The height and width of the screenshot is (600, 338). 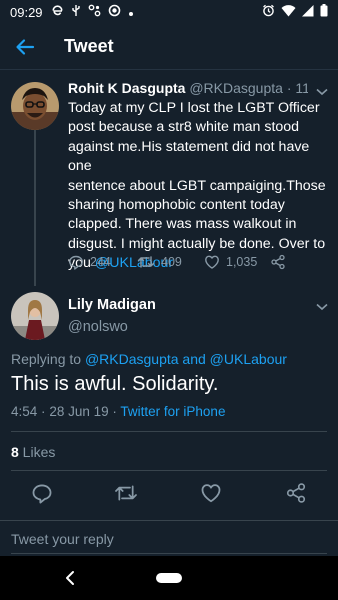 I want to click on replying-and: and, so click(x=194, y=359).